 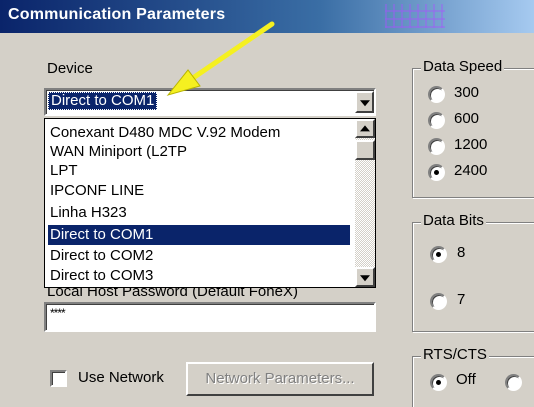 I want to click on annotation-arrow-icon, so click(x=220, y=58).